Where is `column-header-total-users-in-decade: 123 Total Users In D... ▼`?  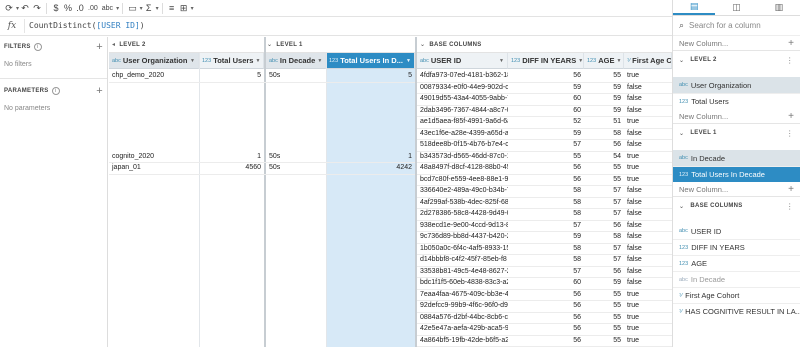 column-header-total-users-in-decade: 123 Total Users In D... ▼ is located at coordinates (370, 61).